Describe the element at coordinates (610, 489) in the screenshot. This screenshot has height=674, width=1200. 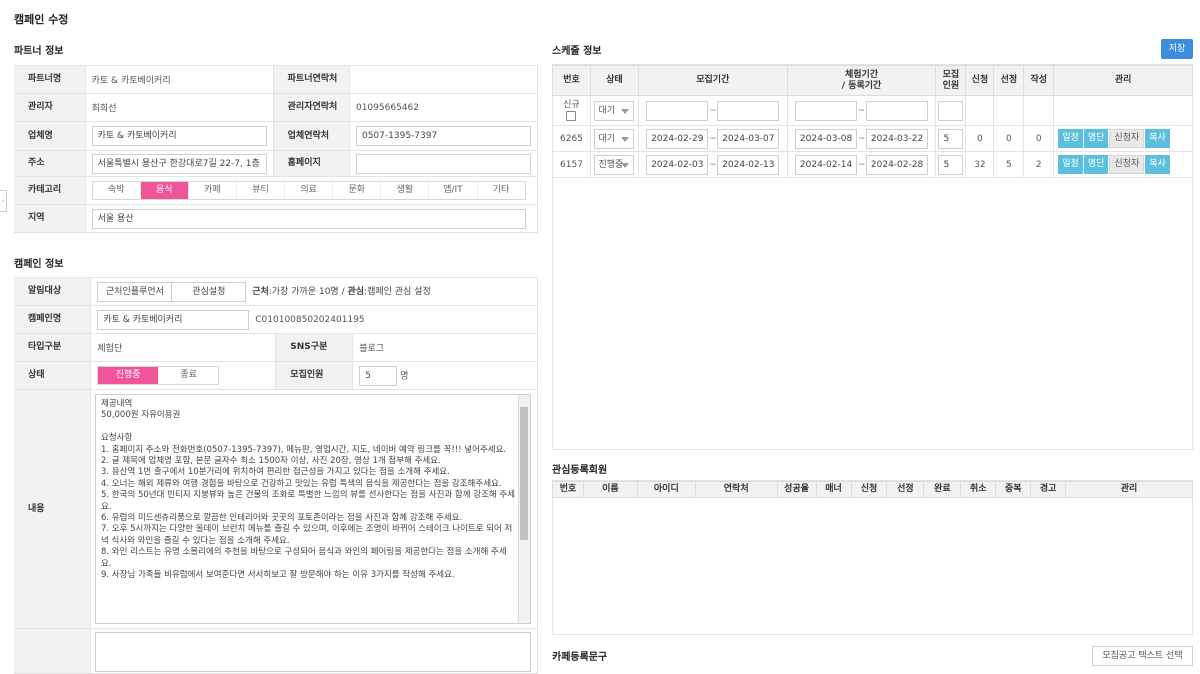
I see `interest-col-header: 이름` at that location.